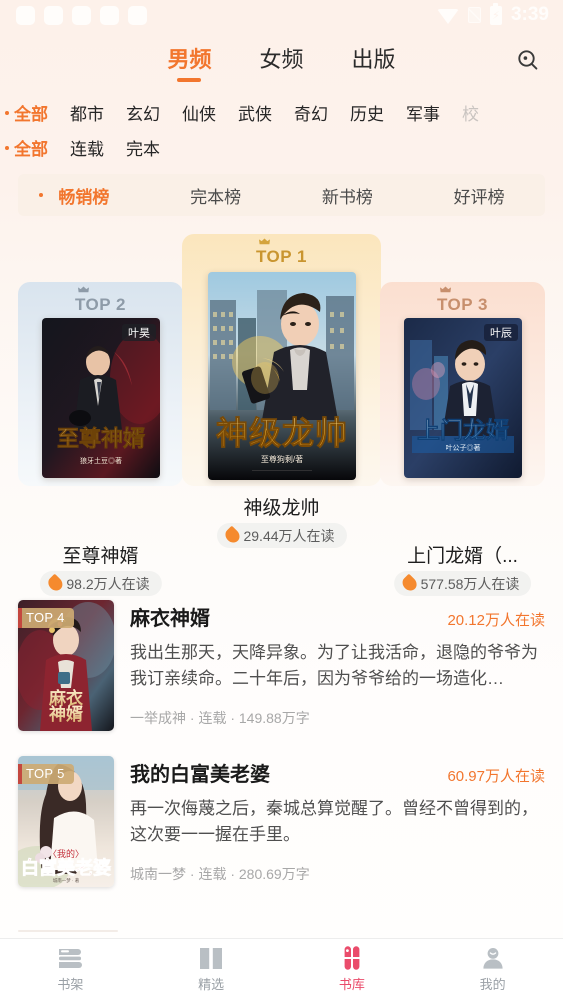 The width and height of the screenshot is (563, 1000). Describe the element at coordinates (68, 931) in the screenshot. I see `scroll-indicator` at that location.